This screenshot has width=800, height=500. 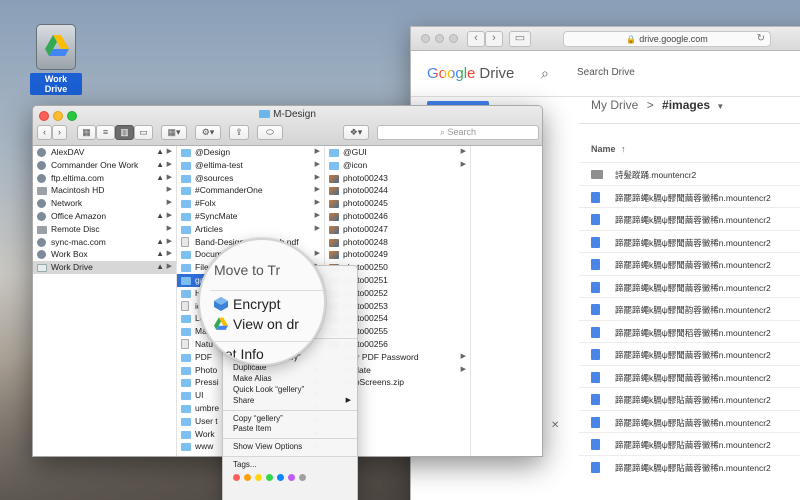 What do you see at coordinates (623, 149) in the screenshot?
I see `sort-arrow-up-icon: ↑` at bounding box center [623, 149].